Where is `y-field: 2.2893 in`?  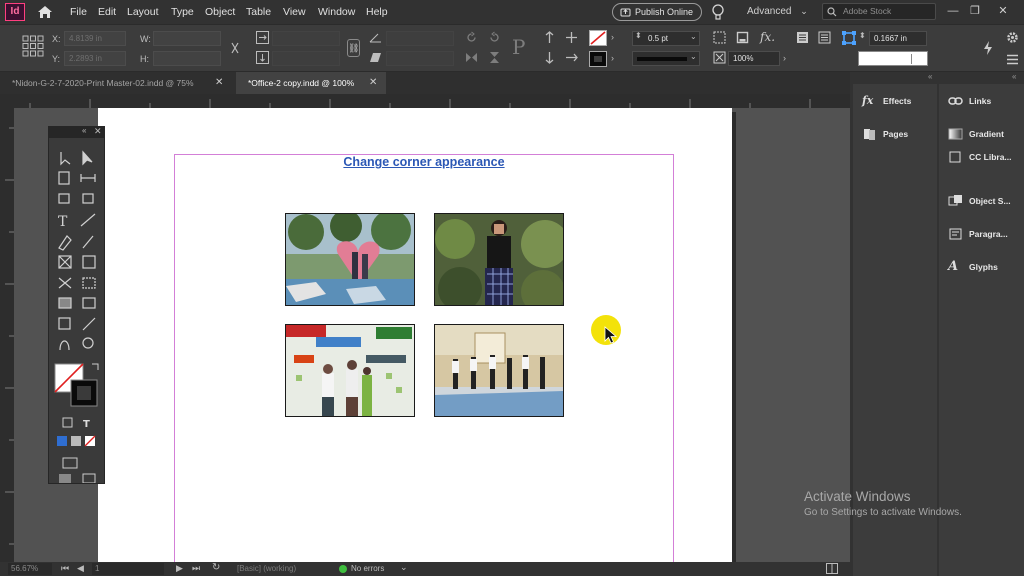
y-field: 2.2893 in is located at coordinates (95, 58).